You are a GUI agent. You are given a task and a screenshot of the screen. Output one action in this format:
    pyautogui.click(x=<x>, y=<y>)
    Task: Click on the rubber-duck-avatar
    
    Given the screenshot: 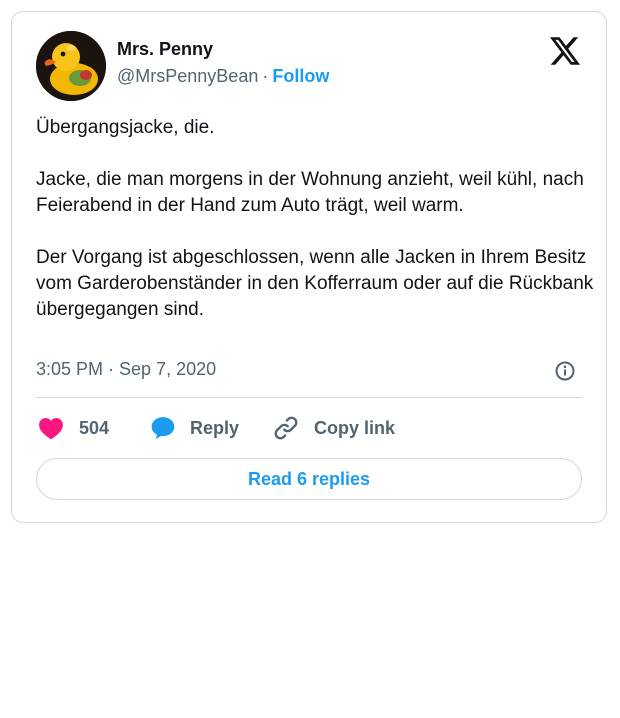 What is the action you would take?
    pyautogui.click(x=71, y=66)
    